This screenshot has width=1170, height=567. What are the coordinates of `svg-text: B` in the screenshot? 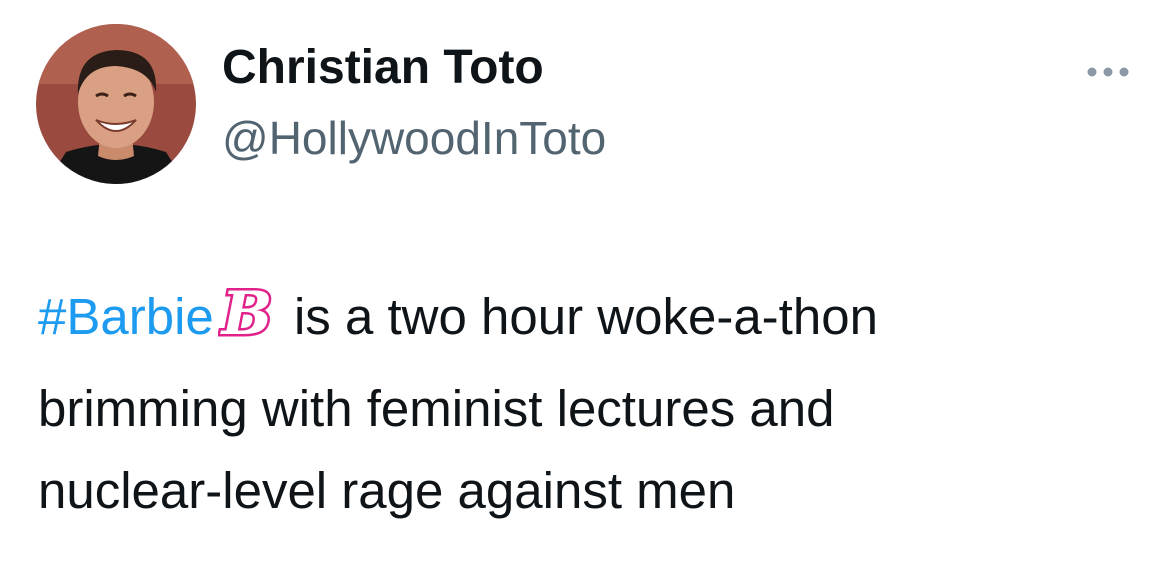 It's located at (245, 313).